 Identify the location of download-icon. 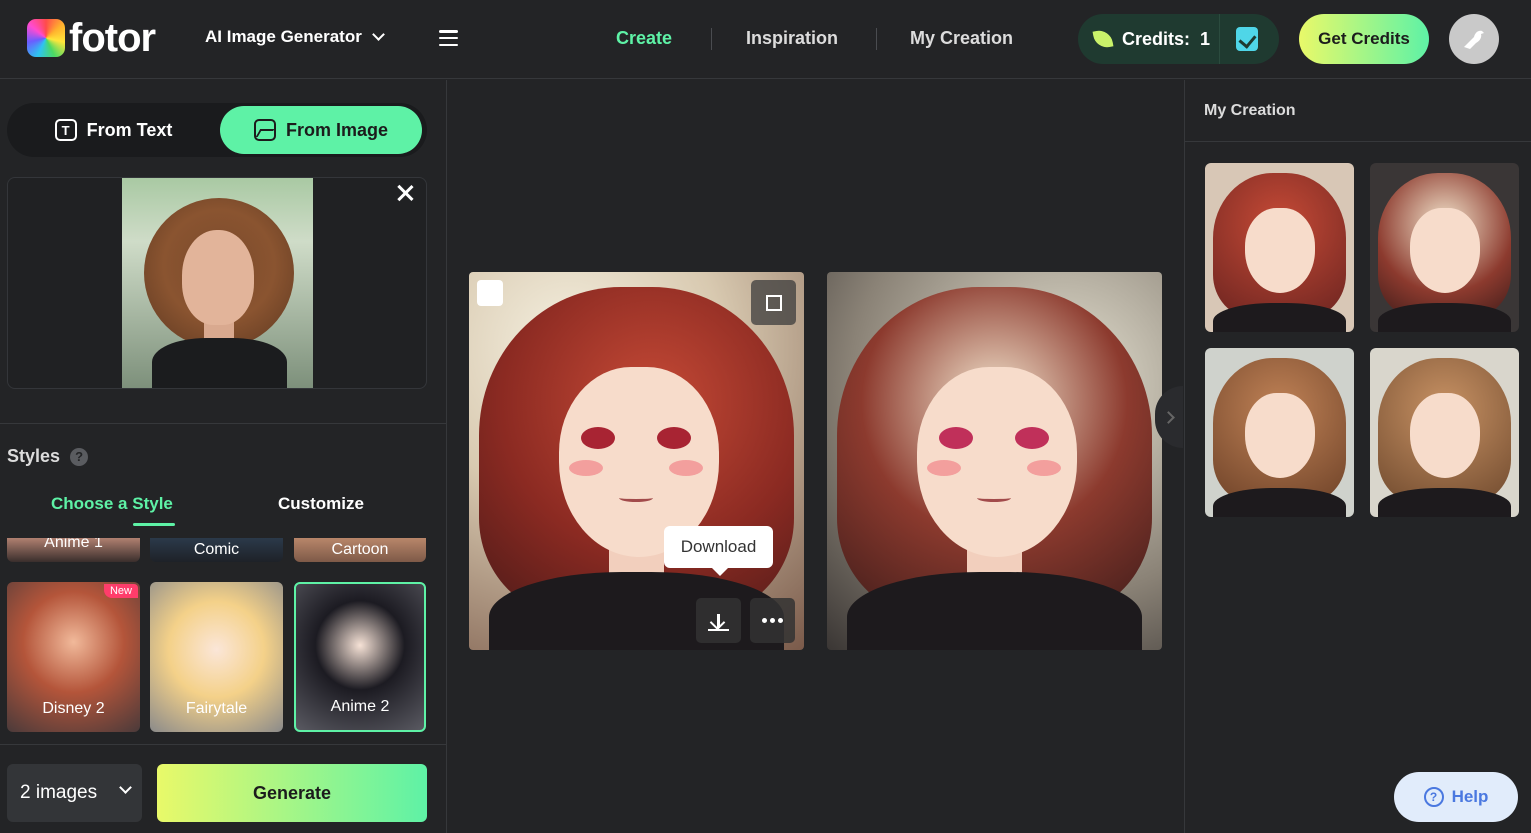
(718, 620).